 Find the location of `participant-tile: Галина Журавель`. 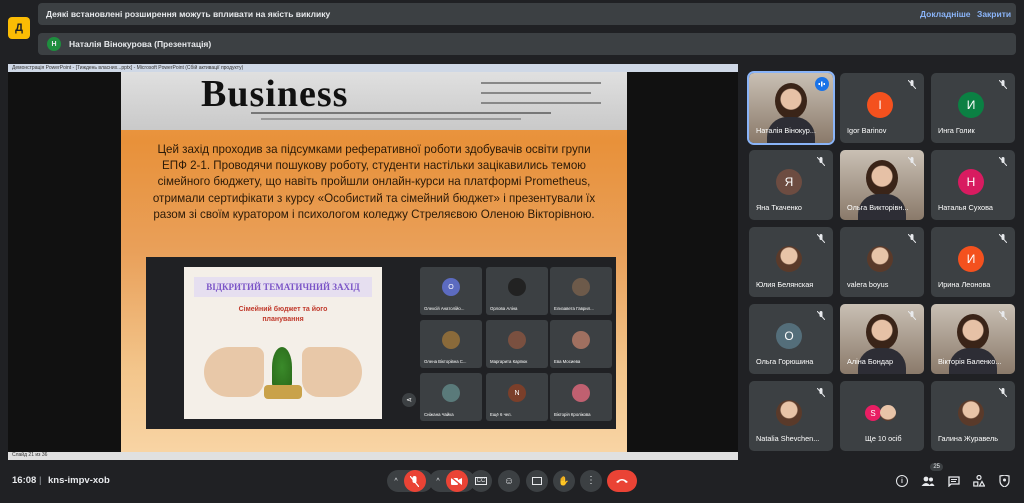

participant-tile: Галина Журавель is located at coordinates (973, 416).